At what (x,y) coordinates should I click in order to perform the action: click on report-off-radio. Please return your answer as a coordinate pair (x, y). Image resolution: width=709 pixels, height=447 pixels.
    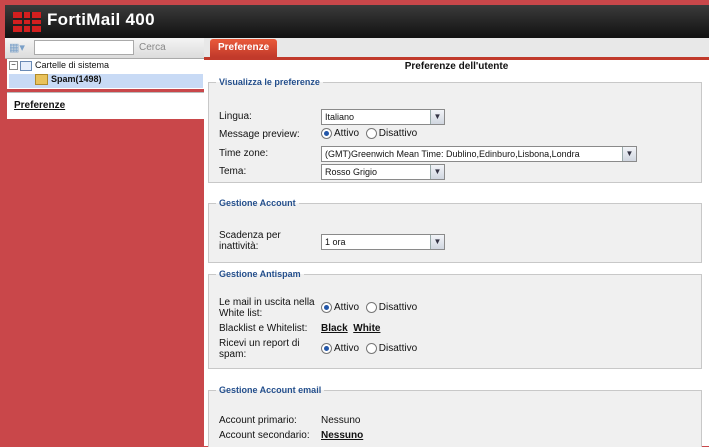
    Looking at the image, I should click on (371, 348).